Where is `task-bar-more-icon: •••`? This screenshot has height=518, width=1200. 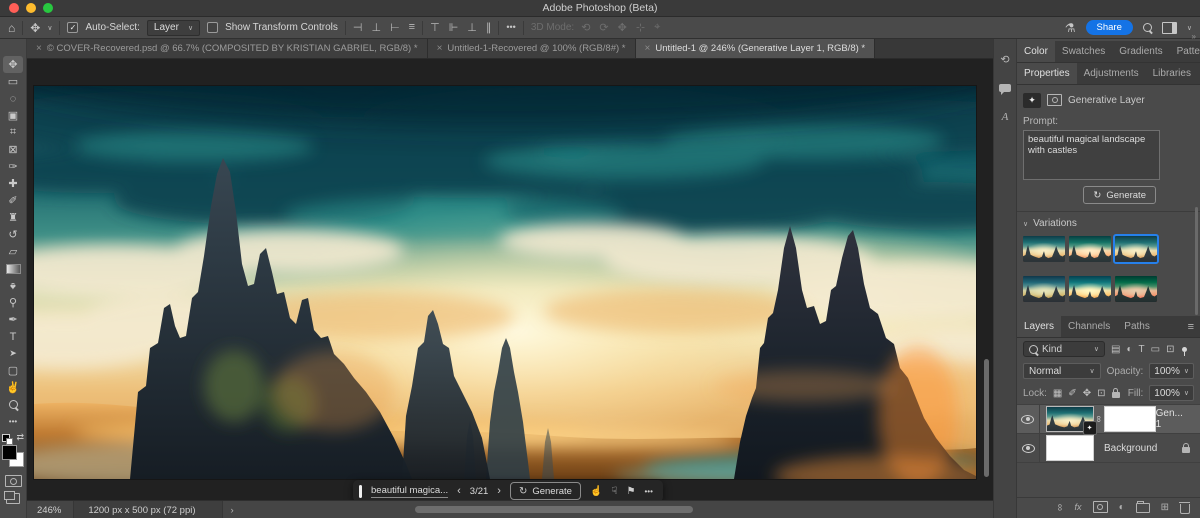
task-bar-more-icon: ••• is located at coordinates (648, 491).